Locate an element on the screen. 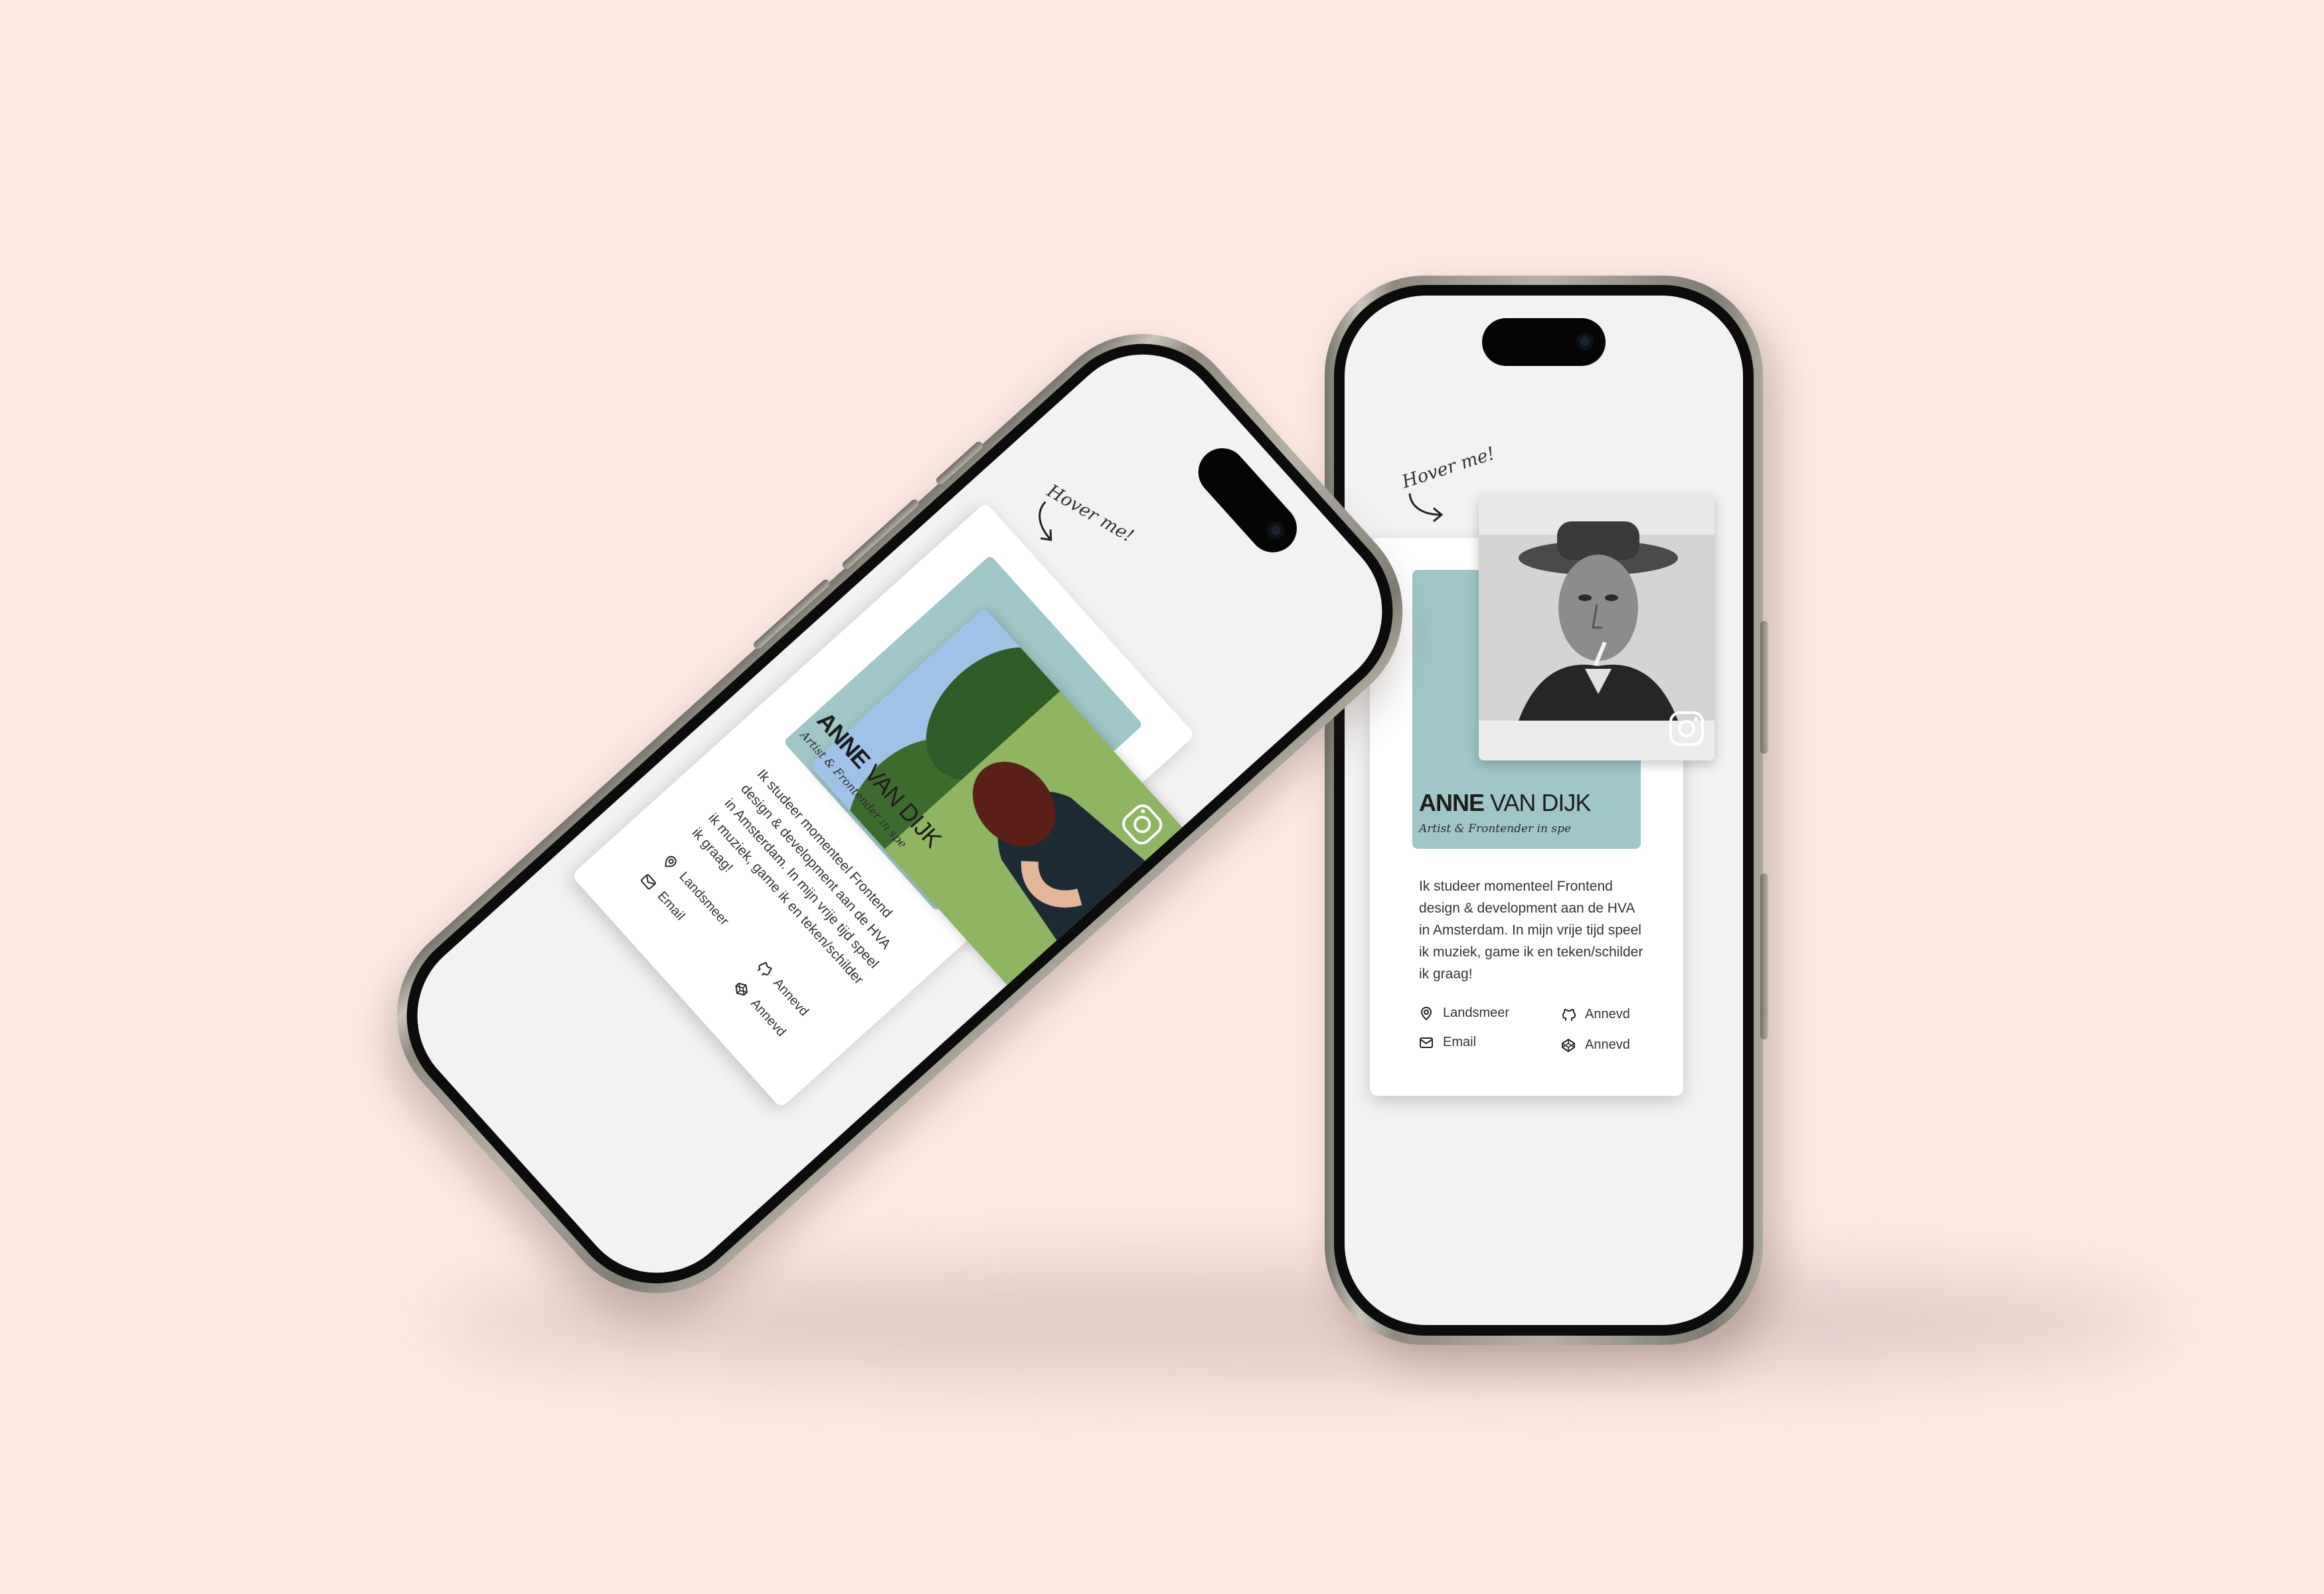  hover-hint: Hover me! is located at coordinates (1448, 468).